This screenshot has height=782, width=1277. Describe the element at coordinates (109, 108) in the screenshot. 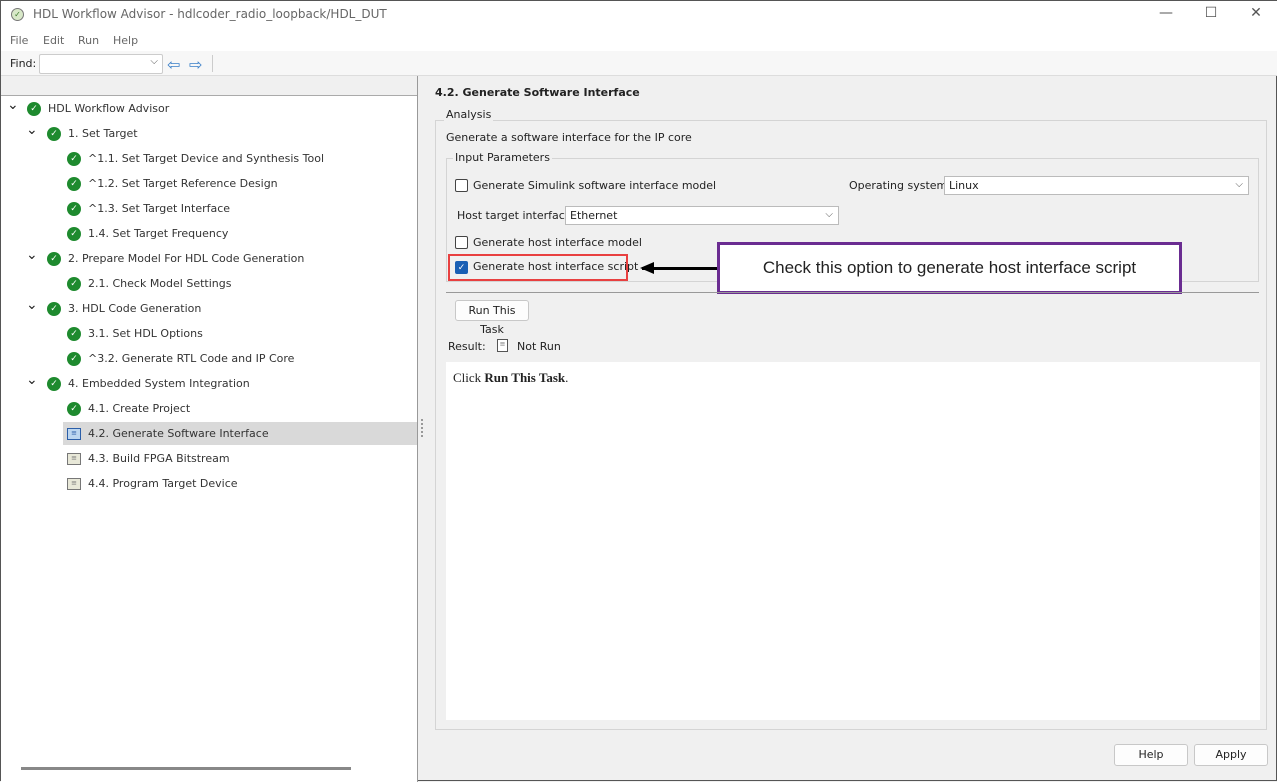

I see `tree-item-label: HDL Workflow Advisor` at that location.